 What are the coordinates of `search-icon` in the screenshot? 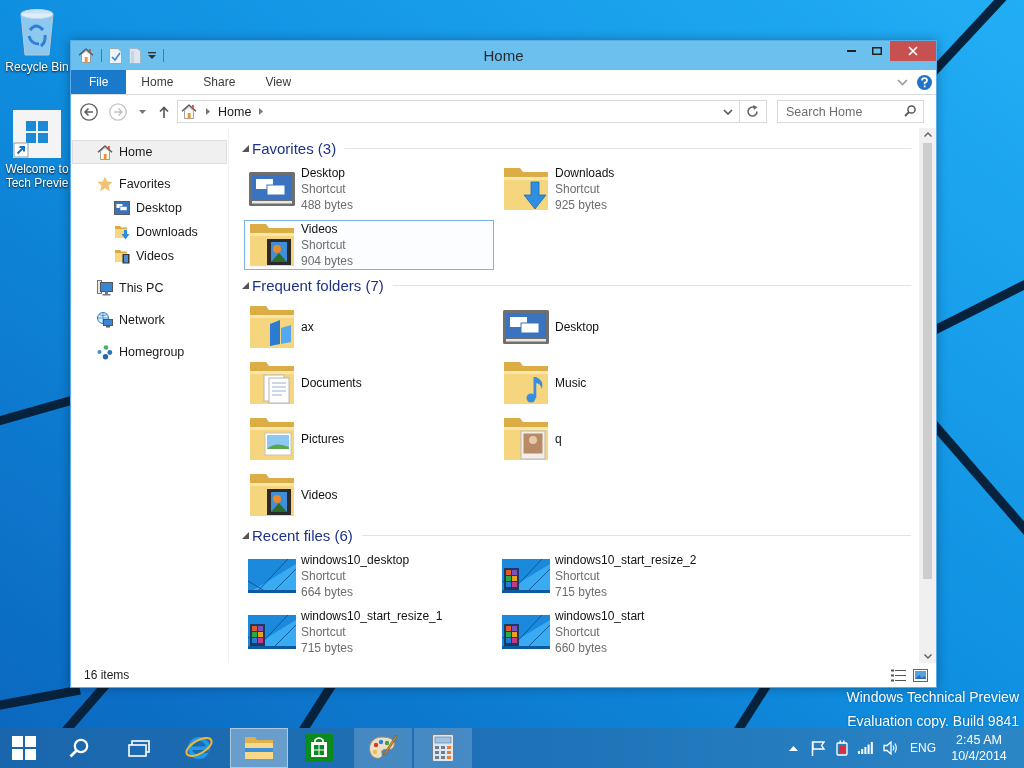 It's located at (910, 111).